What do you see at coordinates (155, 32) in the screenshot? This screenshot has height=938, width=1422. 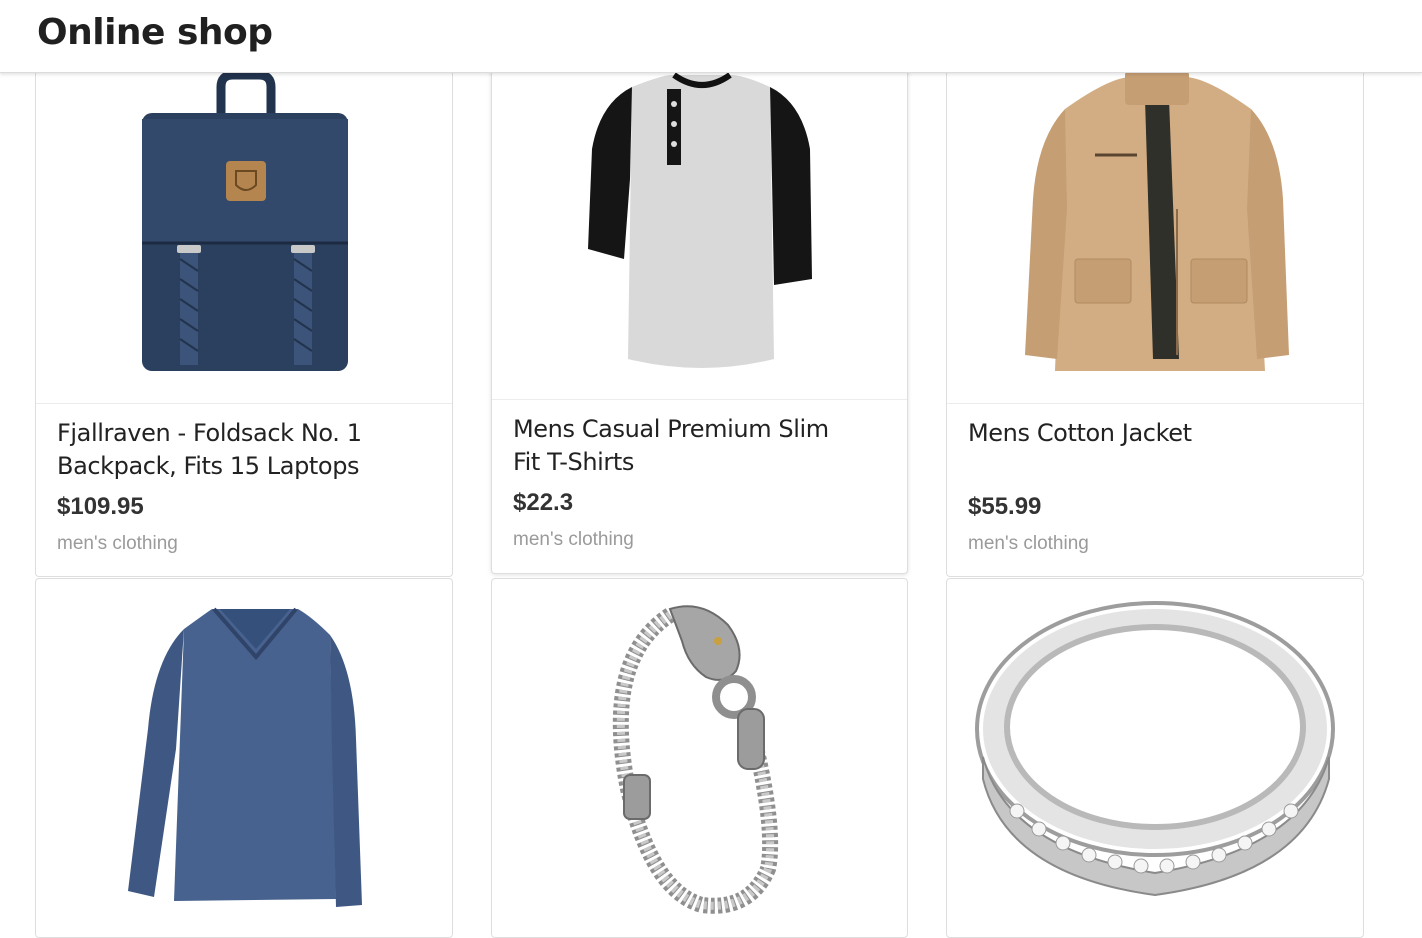 I see `page-title: Online shop` at bounding box center [155, 32].